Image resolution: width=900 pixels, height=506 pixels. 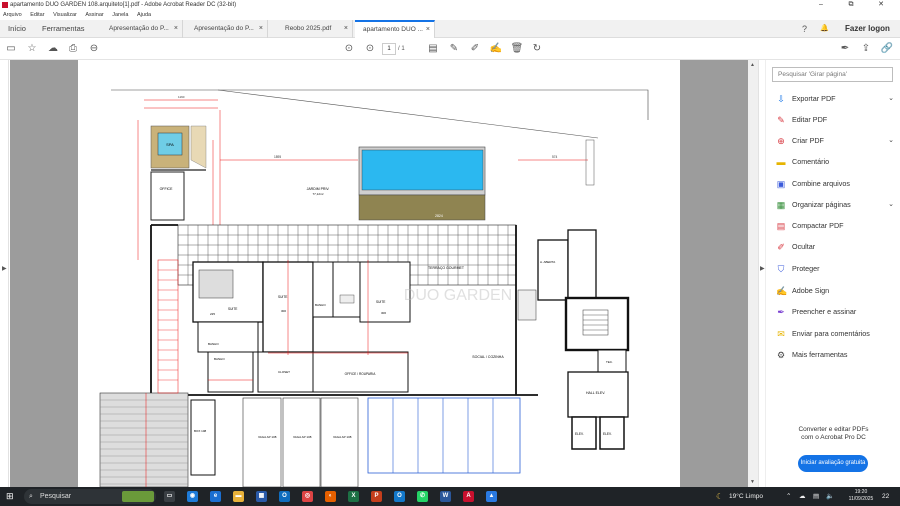 I want to click on menu-arquivo: Arquivo, so click(x=12, y=15).